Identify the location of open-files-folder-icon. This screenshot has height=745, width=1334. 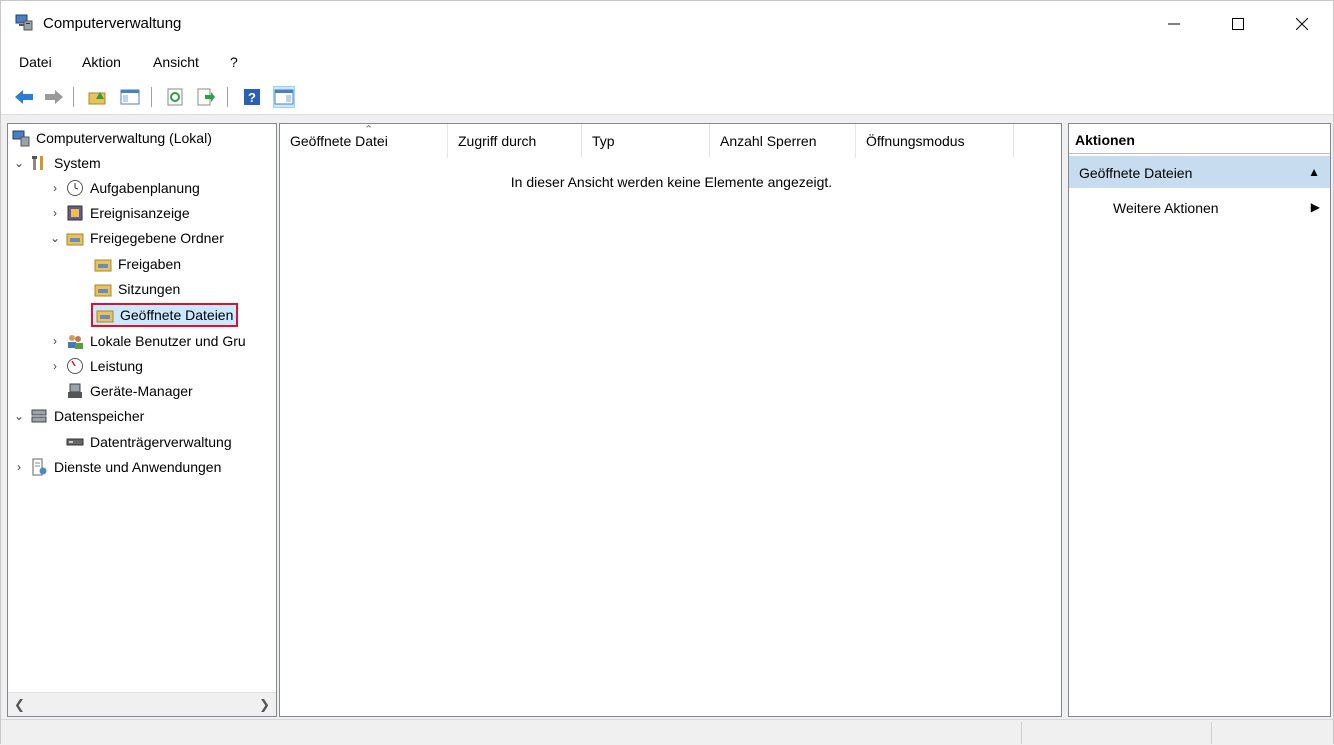
(105, 316).